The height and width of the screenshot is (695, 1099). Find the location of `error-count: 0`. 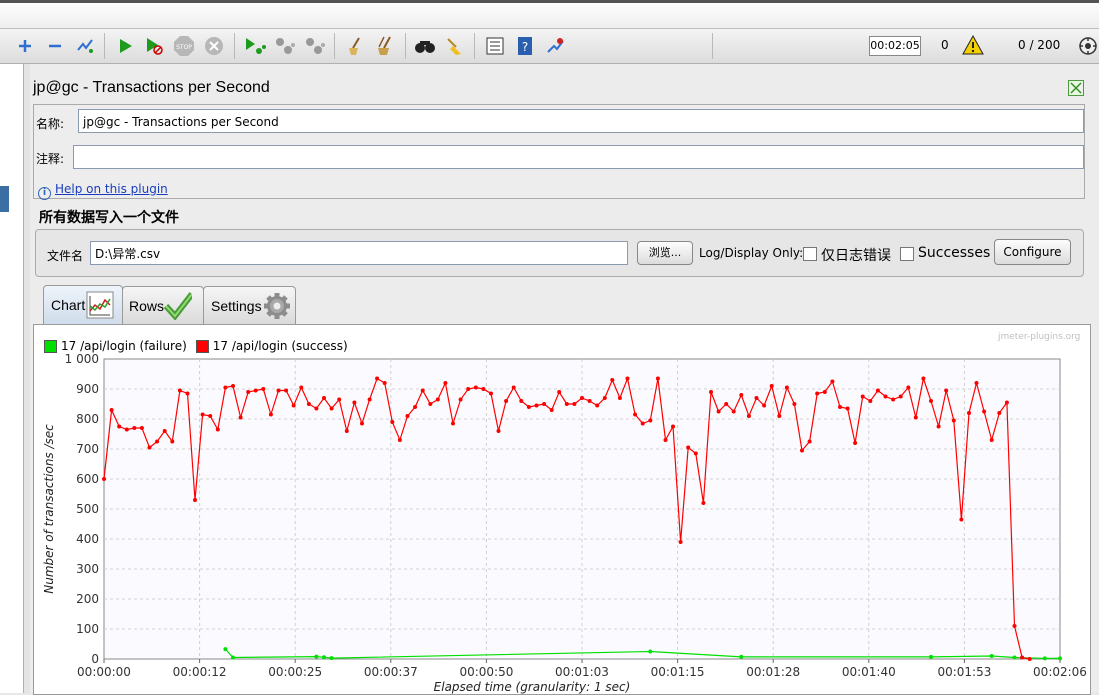

error-count: 0 is located at coordinates (945, 45).